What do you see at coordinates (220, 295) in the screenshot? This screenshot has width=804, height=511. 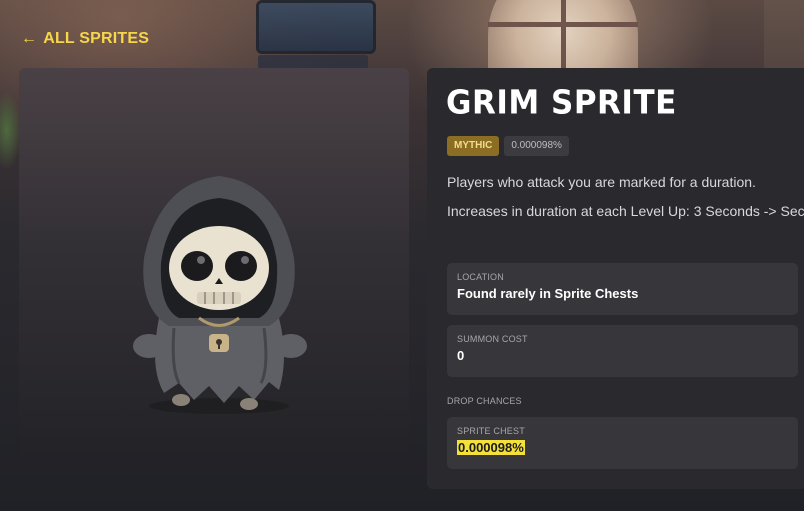 I see `grim-sprite-image` at bounding box center [220, 295].